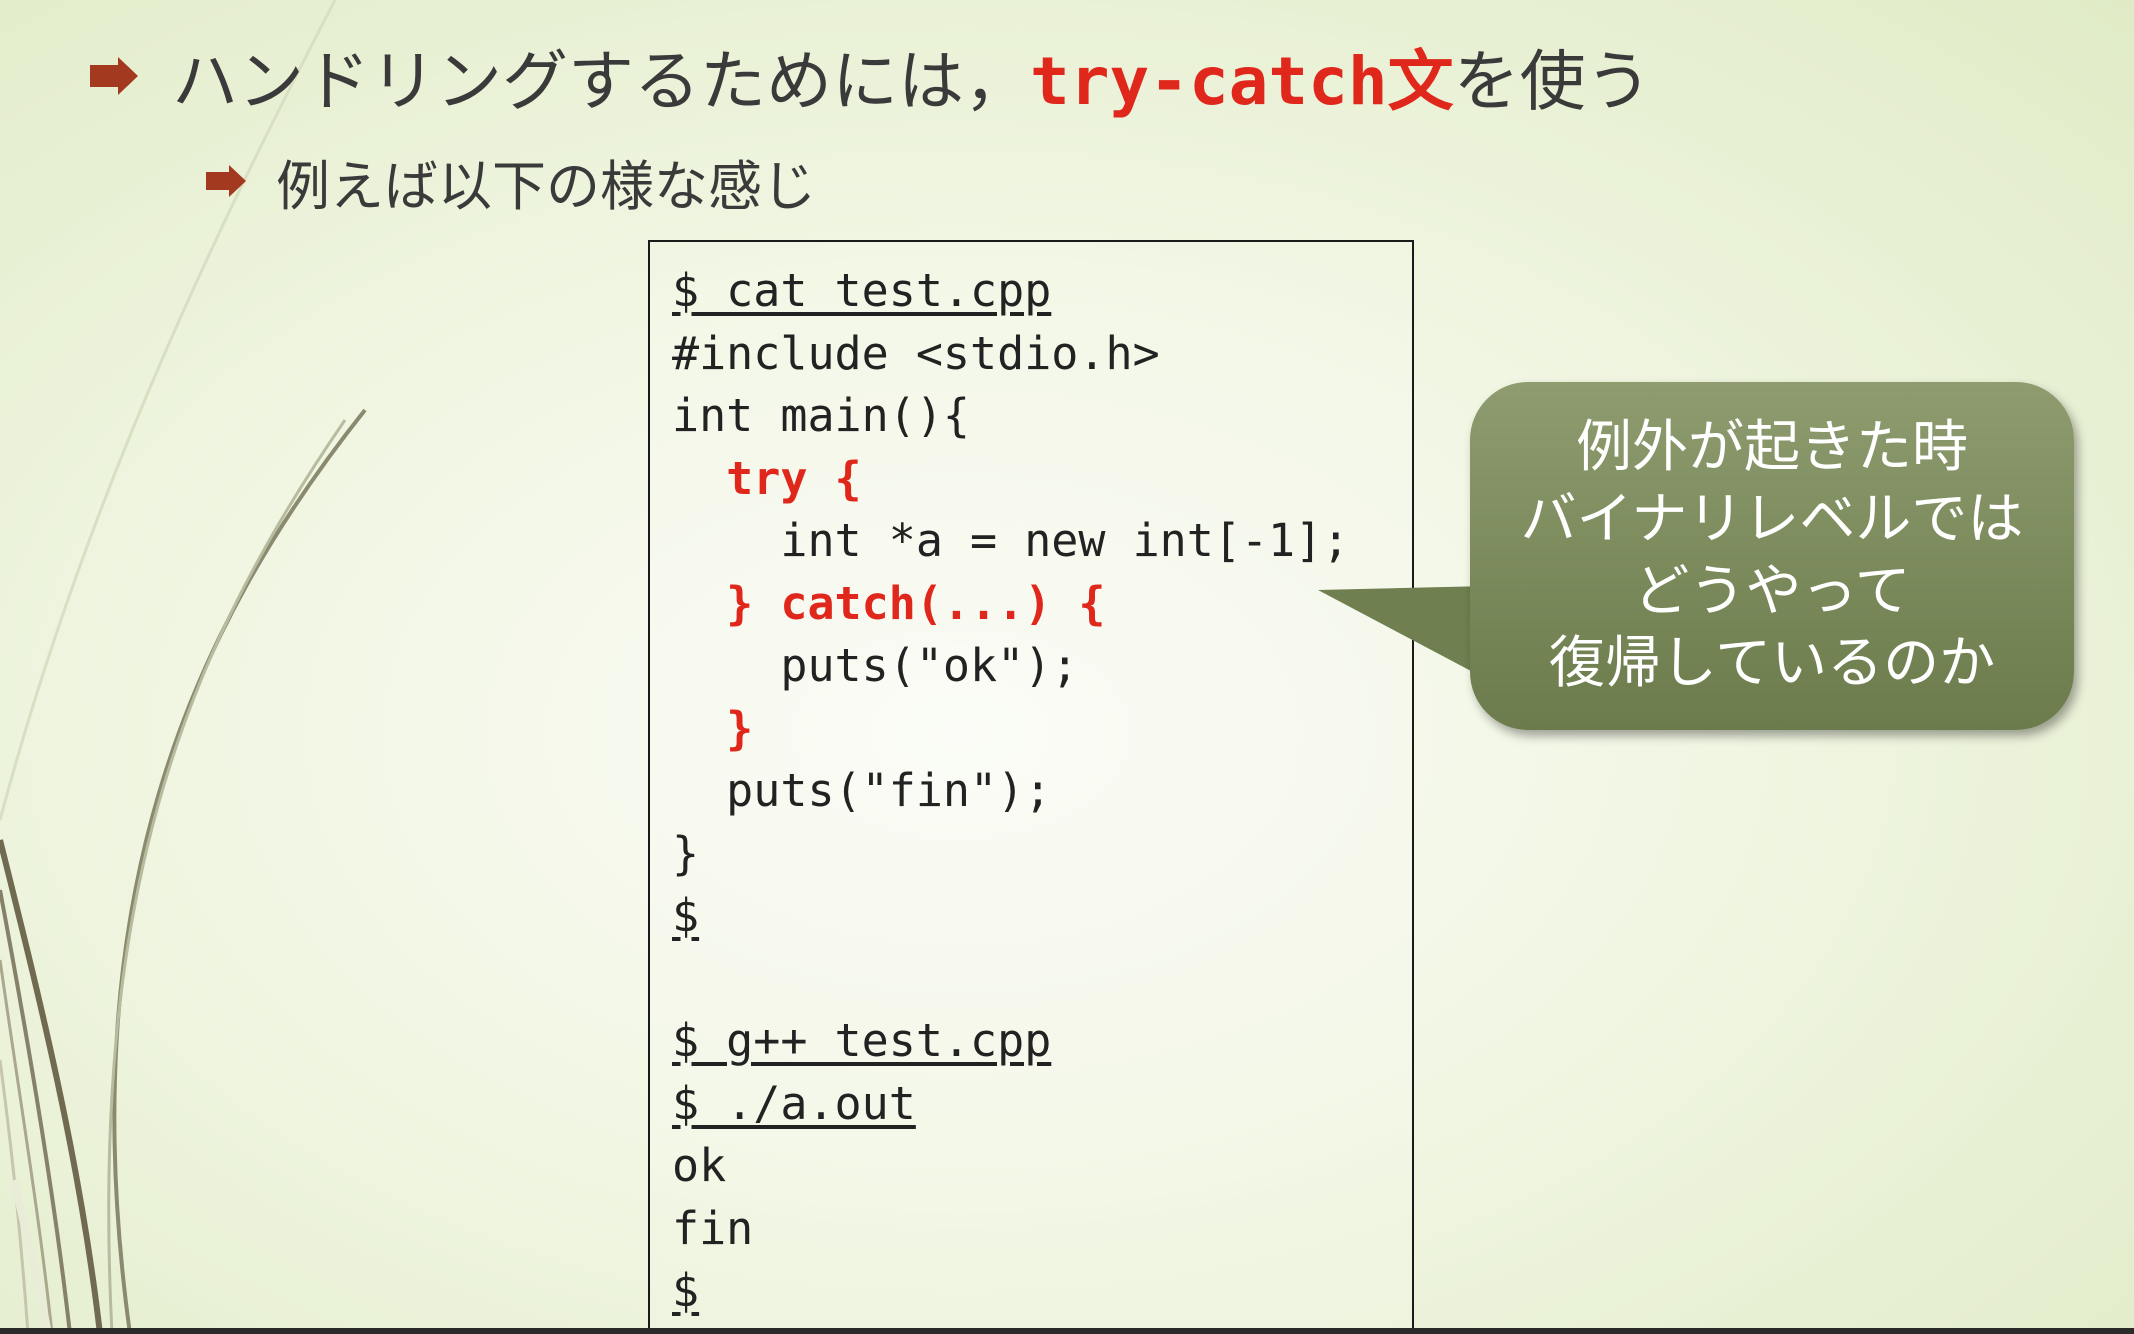  Describe the element at coordinates (1011, 540) in the screenshot. I see `code-line: int *a = new int[-1];` at that location.